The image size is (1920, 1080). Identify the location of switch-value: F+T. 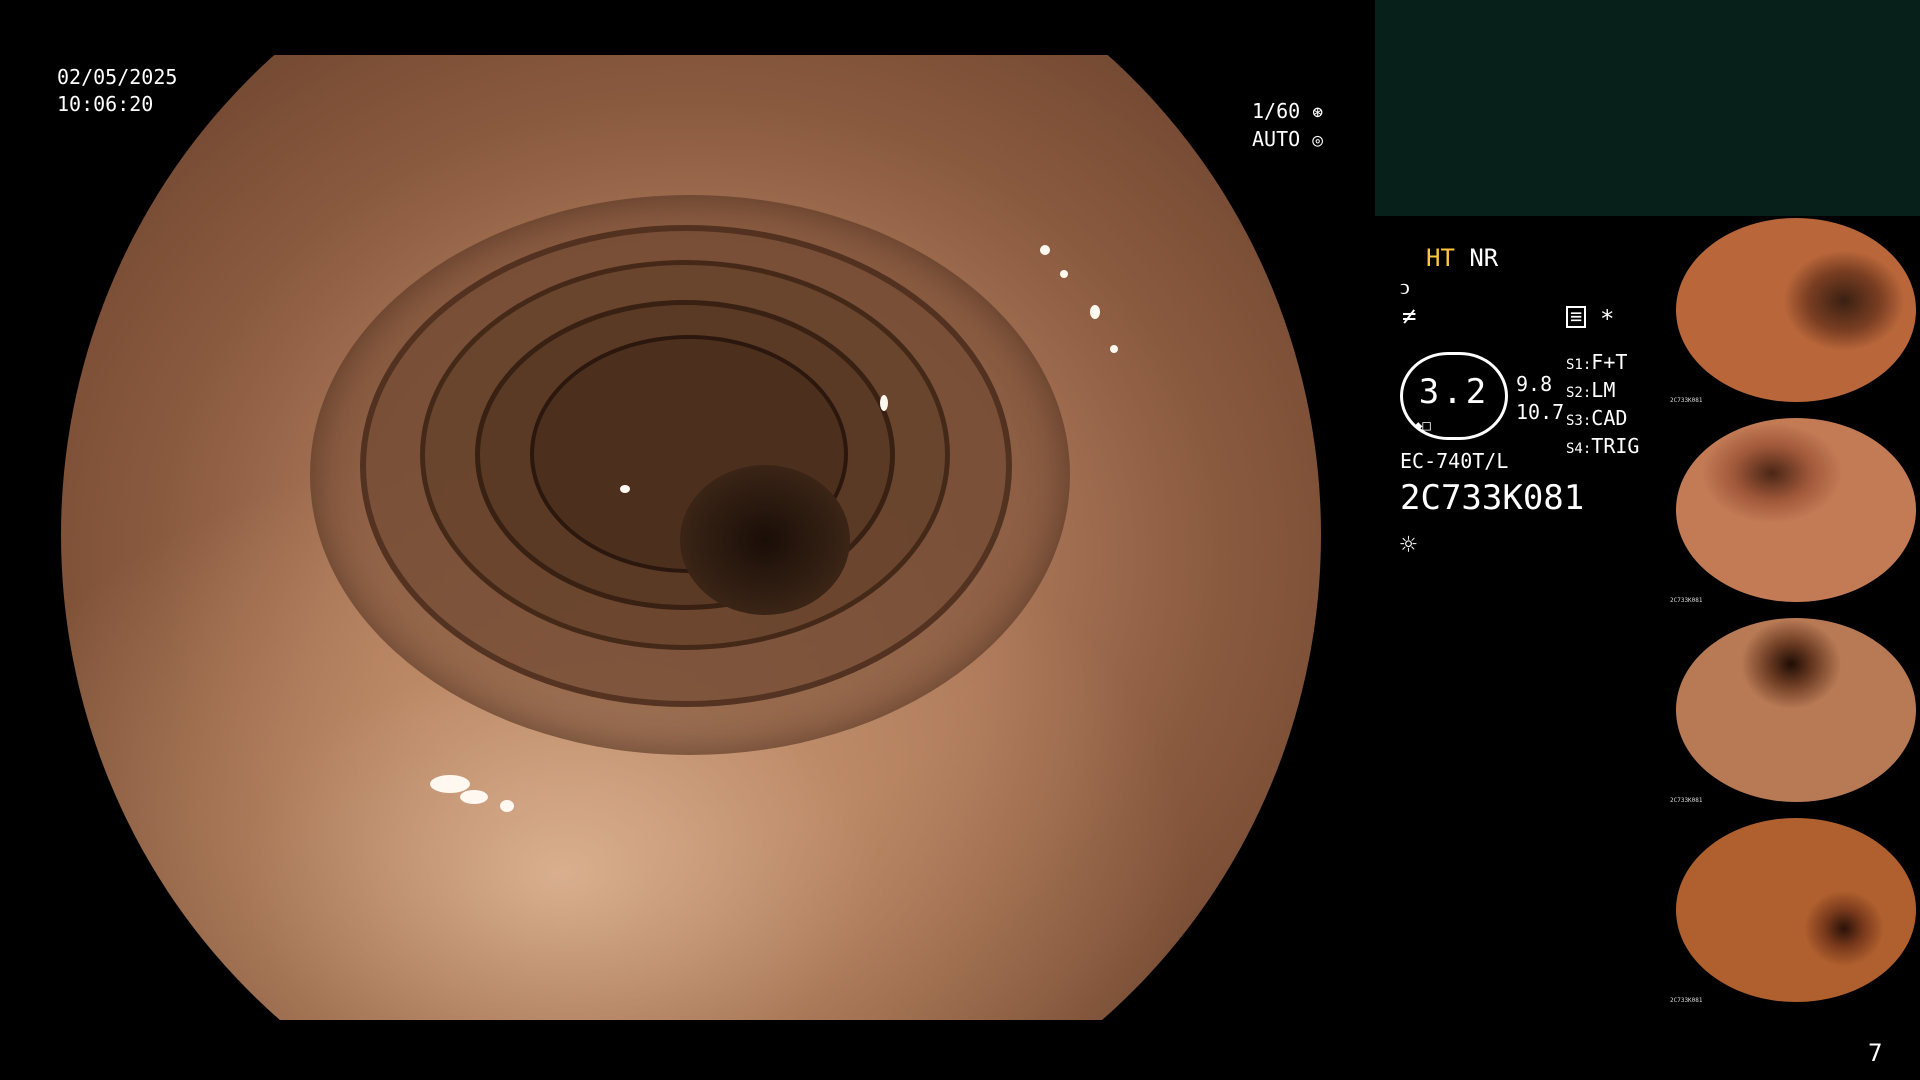
(1609, 362).